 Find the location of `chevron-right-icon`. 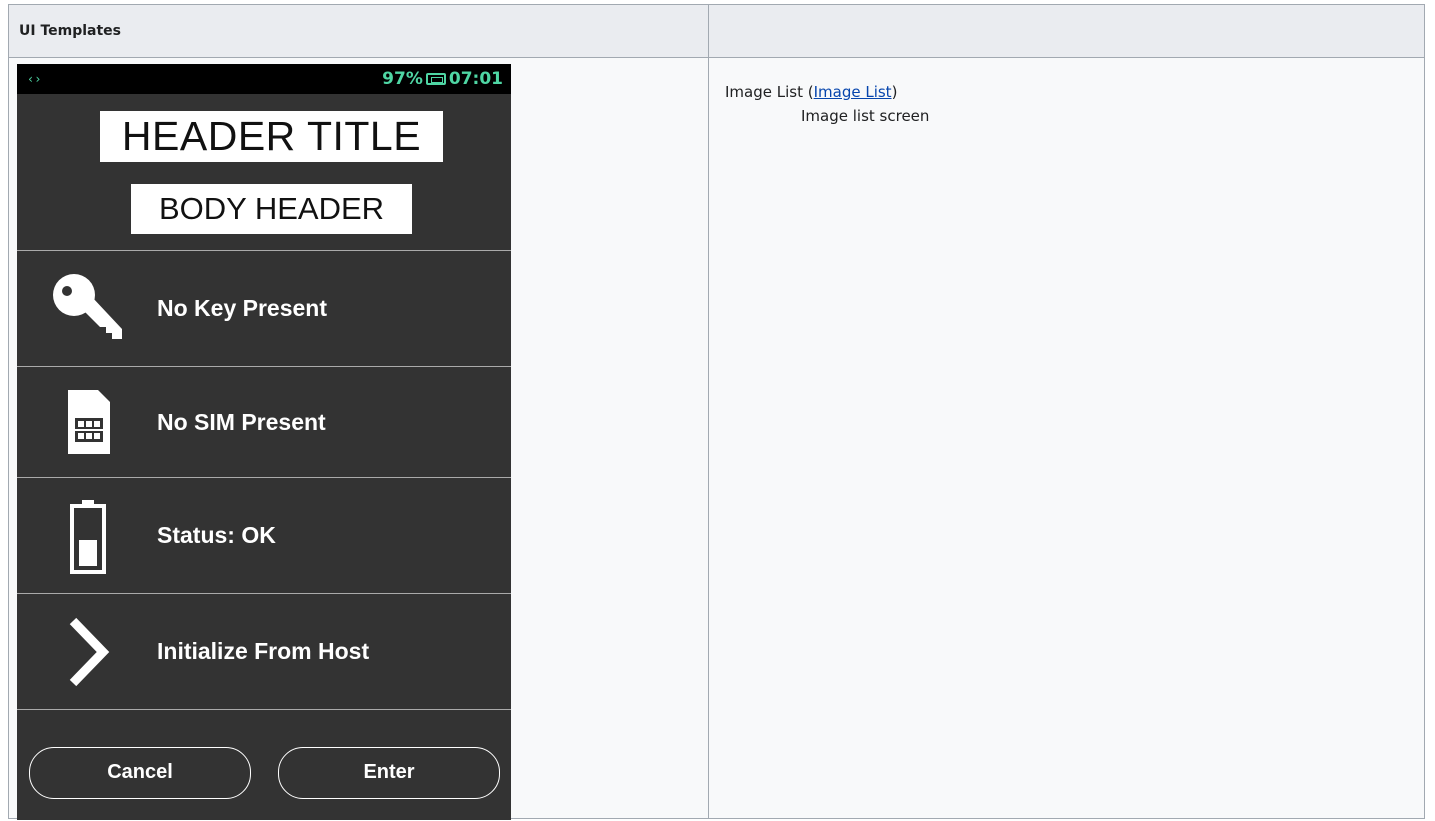

chevron-right-icon is located at coordinates (88, 652).